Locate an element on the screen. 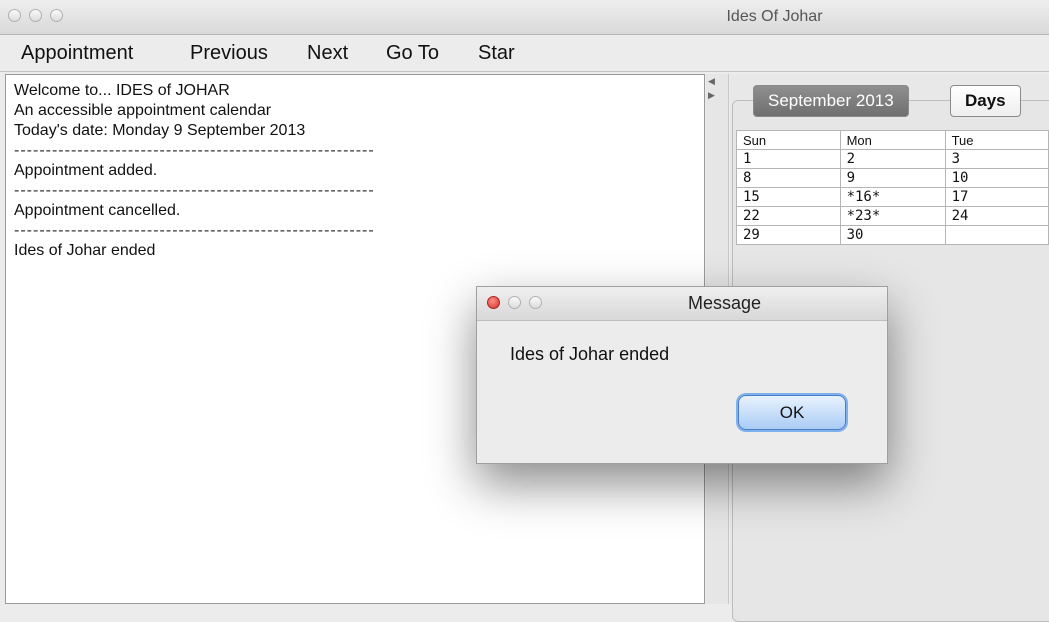 This screenshot has width=1049, height=622. weekday-header: Mon is located at coordinates (892, 140).